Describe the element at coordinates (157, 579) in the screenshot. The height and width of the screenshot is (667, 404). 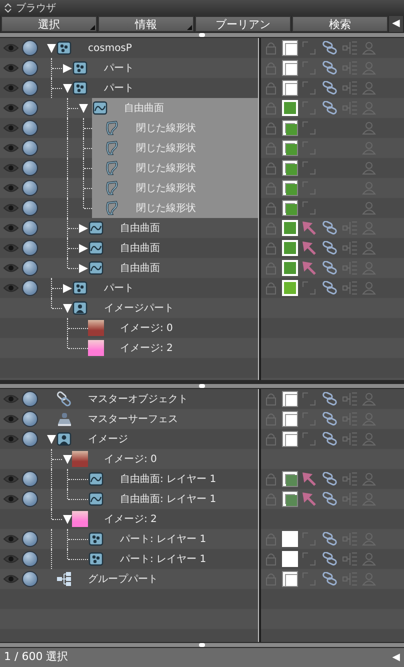
I see `tree-row: グループパート` at that location.